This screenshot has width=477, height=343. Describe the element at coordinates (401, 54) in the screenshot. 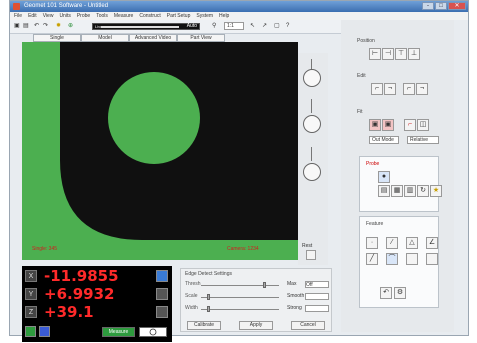

I see `tool-button: ⊤` at that location.